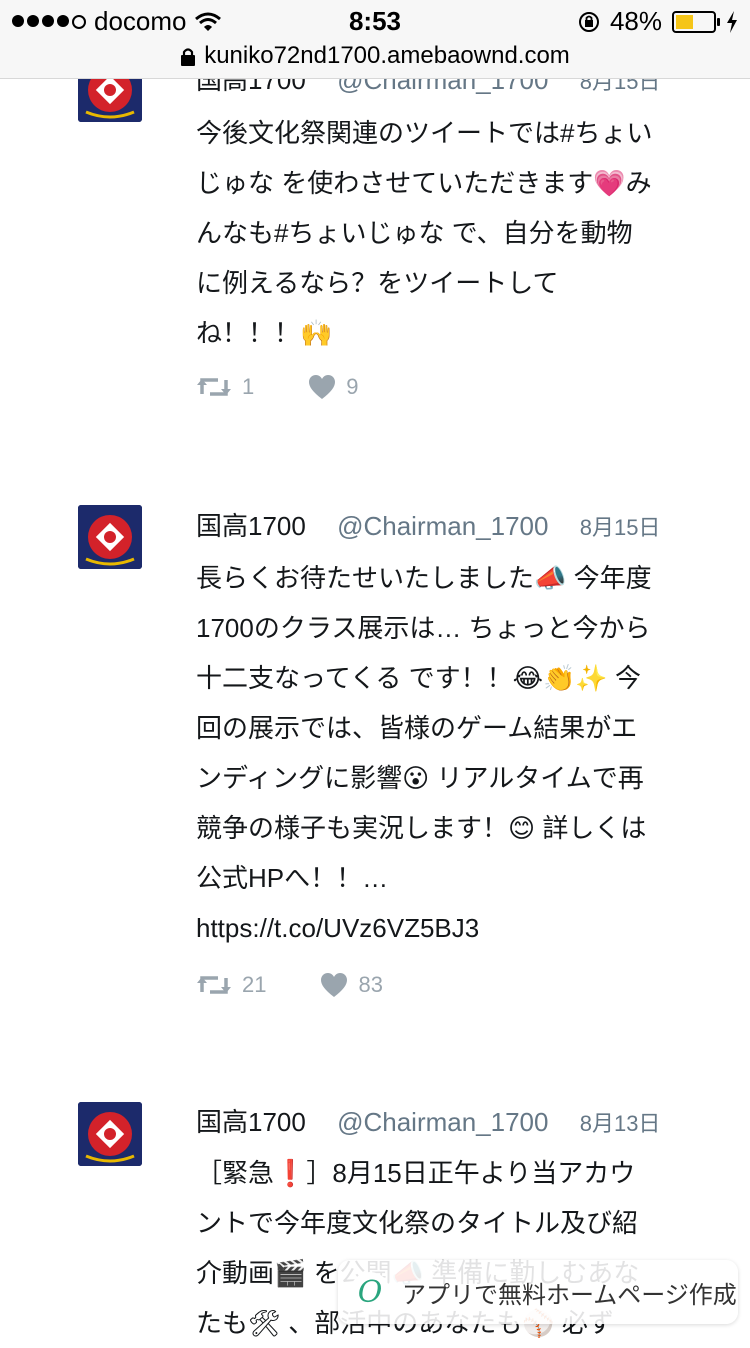  Describe the element at coordinates (416, 1173) in the screenshot. I see `tweet-line: ［緊急❗］8月15日正午より当アカウ` at that location.